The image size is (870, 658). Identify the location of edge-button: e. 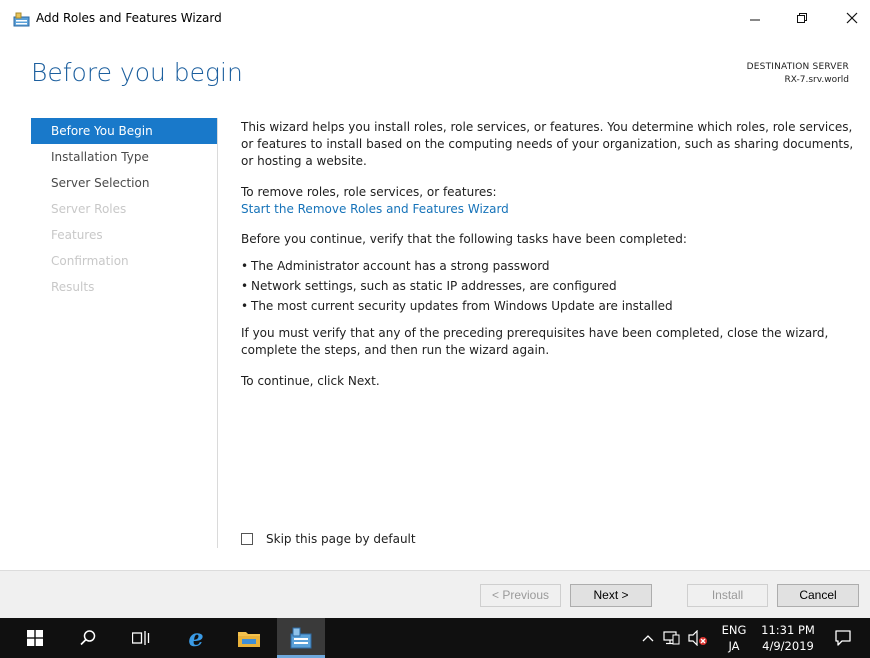
(196, 638).